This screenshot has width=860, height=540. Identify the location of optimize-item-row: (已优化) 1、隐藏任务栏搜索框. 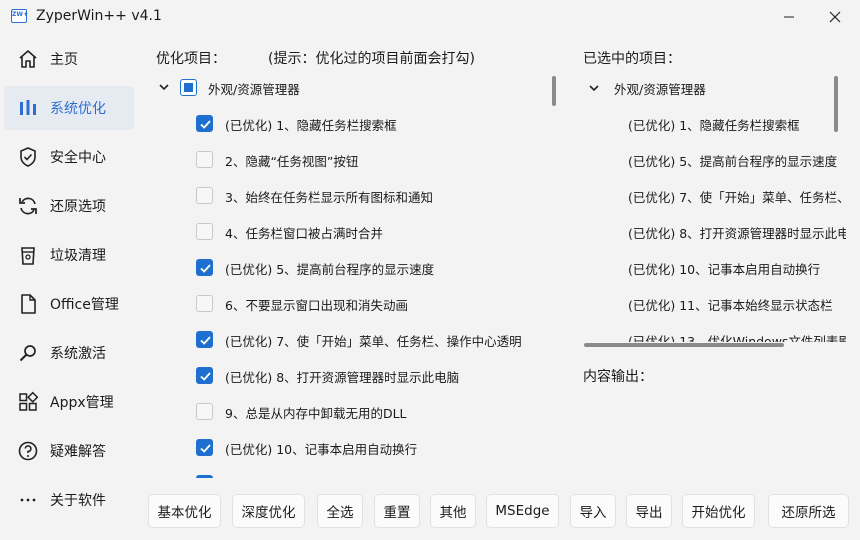
(348, 124).